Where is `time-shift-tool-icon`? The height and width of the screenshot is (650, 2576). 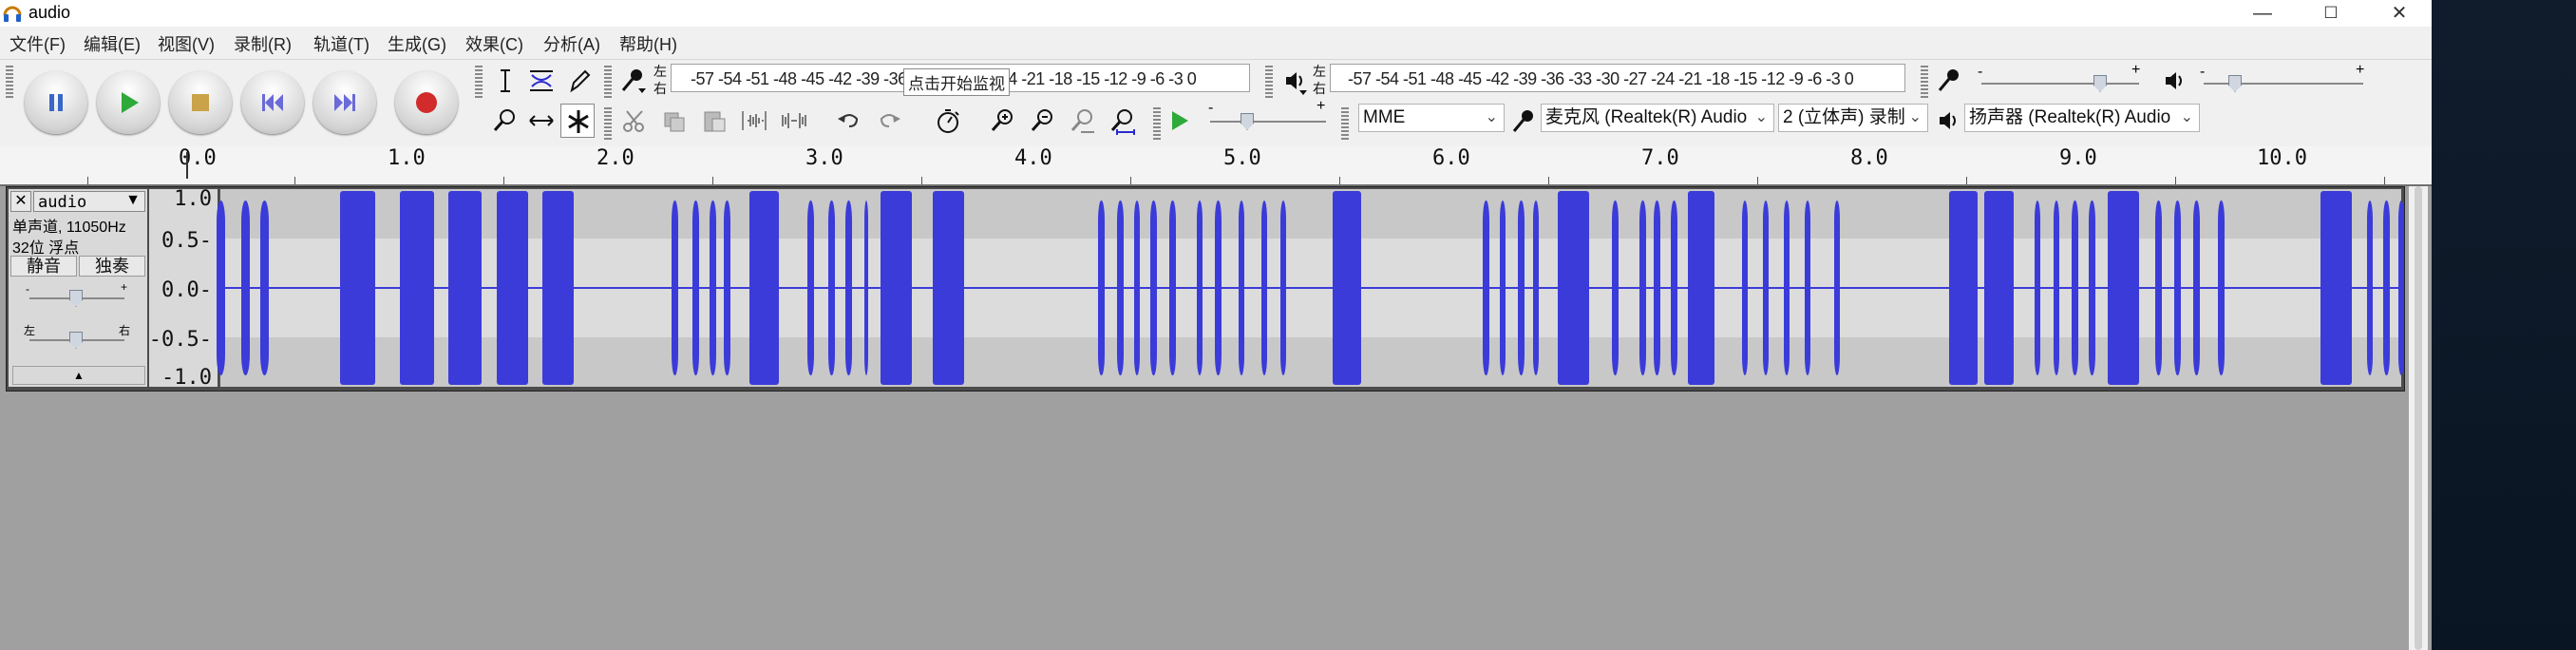
time-shift-tool-icon is located at coordinates (541, 121).